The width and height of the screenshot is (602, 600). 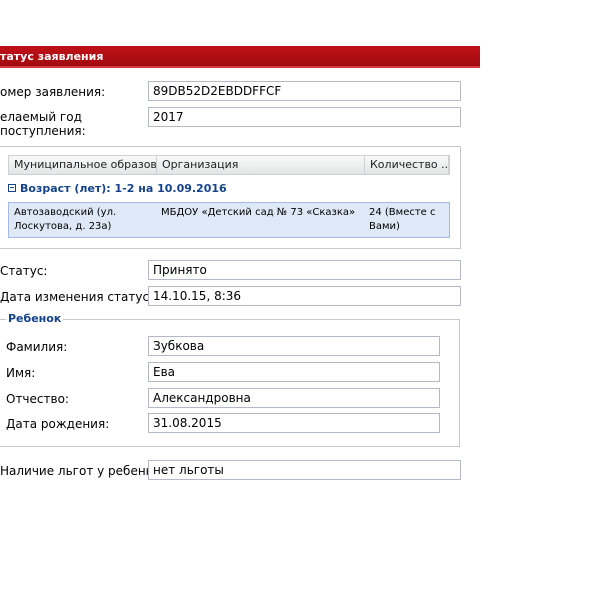 I want to click on group-row: Возраст (лет): 1-2 на 10.09.2016, so click(x=228, y=191).